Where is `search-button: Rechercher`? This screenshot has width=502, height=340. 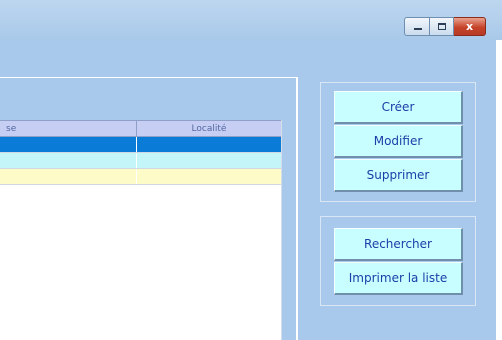
search-button: Rechercher is located at coordinates (398, 244).